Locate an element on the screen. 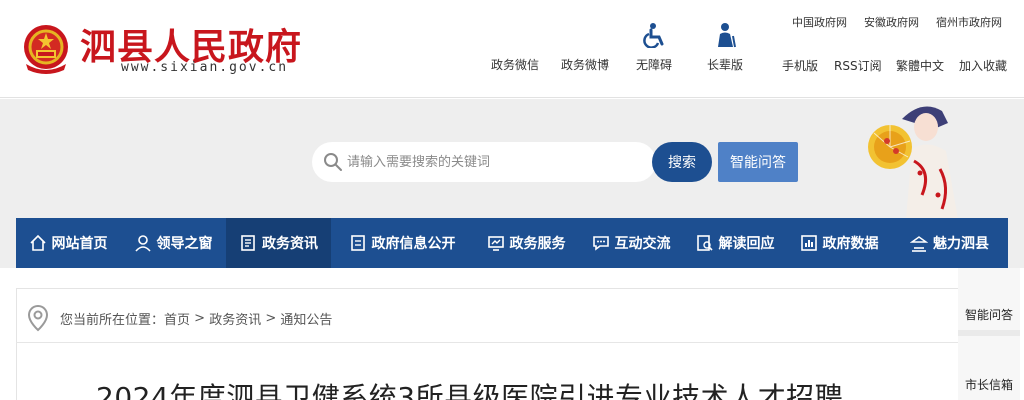 The width and height of the screenshot is (1024, 400). nav-item-home: 网站首页 is located at coordinates (68, 243).